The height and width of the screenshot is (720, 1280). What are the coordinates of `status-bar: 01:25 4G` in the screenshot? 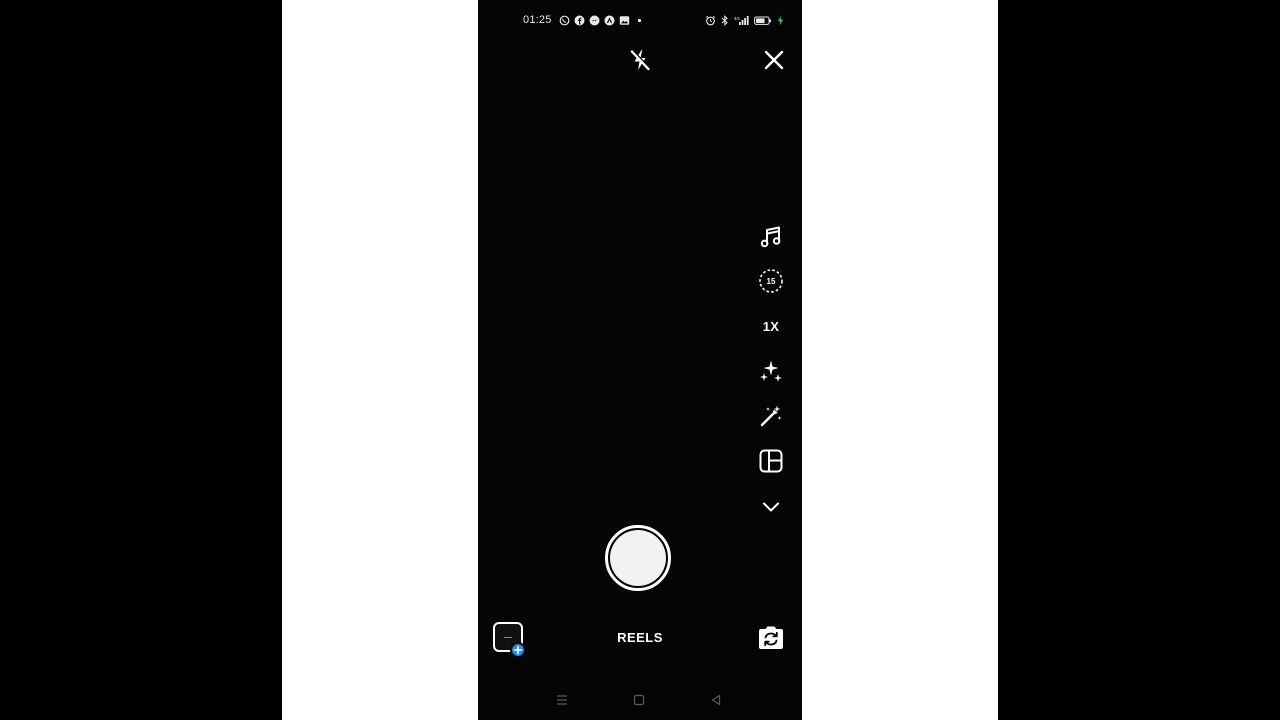 It's located at (640, 21).